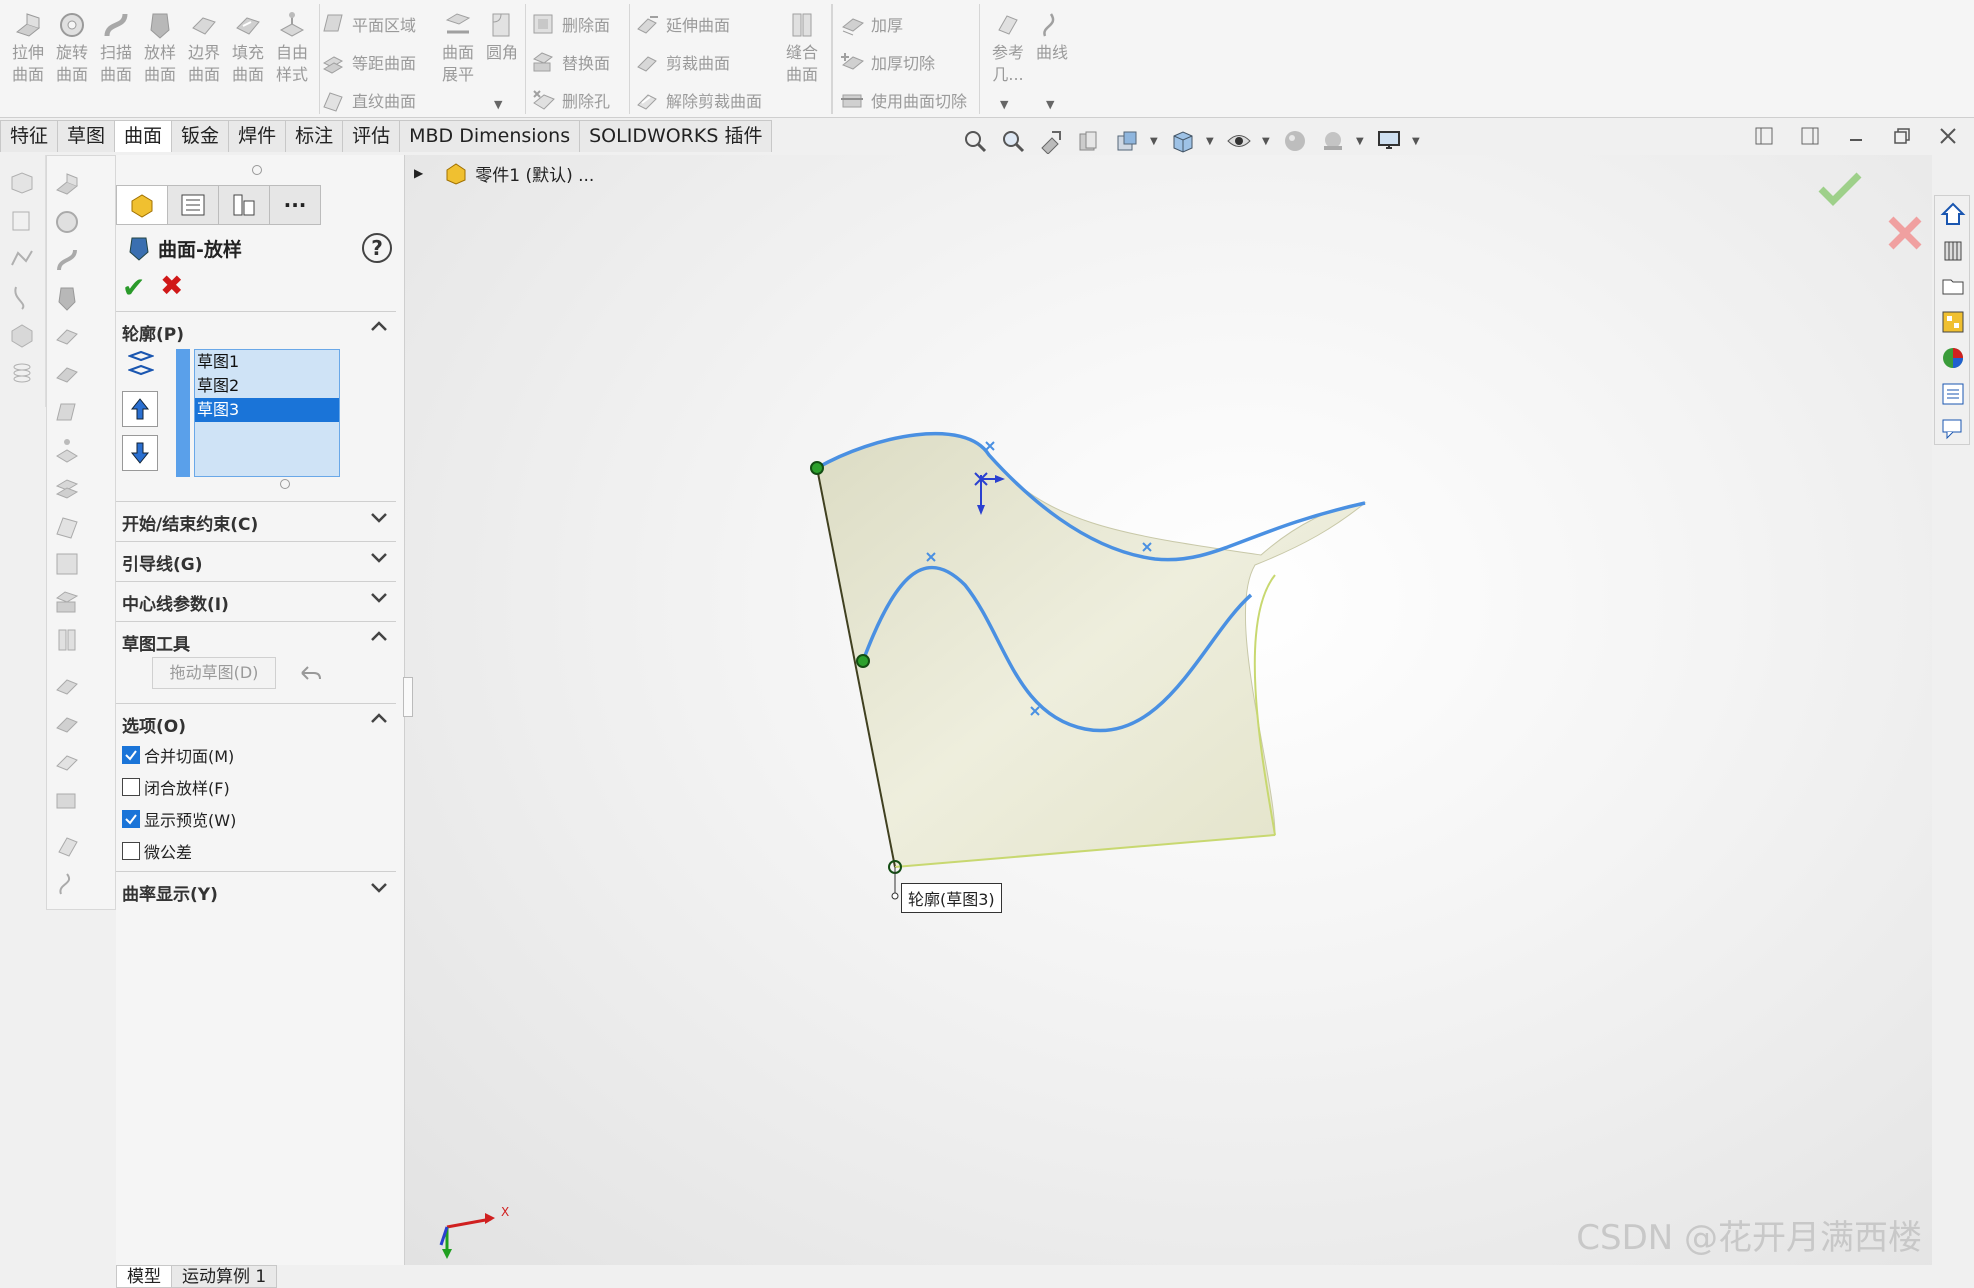  Describe the element at coordinates (256, 600) in the screenshot. I see `centerline-parameters-header: 中心线参数(I)` at that location.